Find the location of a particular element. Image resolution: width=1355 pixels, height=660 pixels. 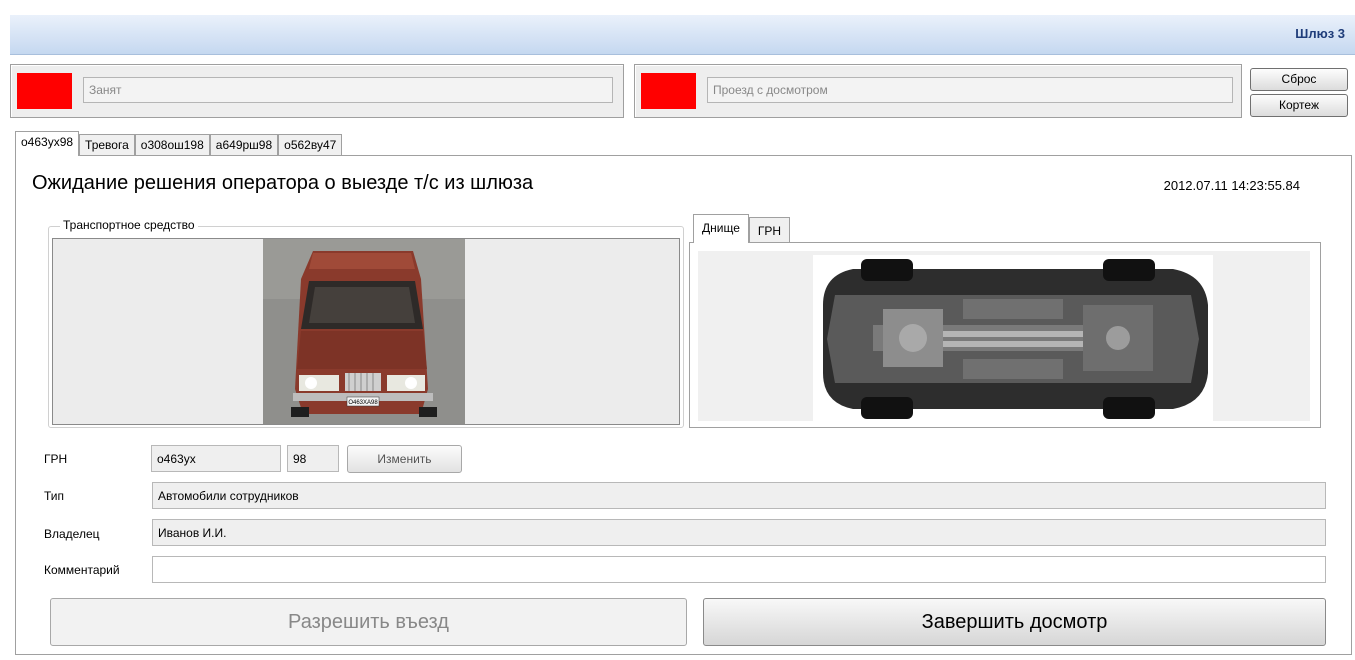

type-field: Автомобили сотрудников is located at coordinates (739, 495).